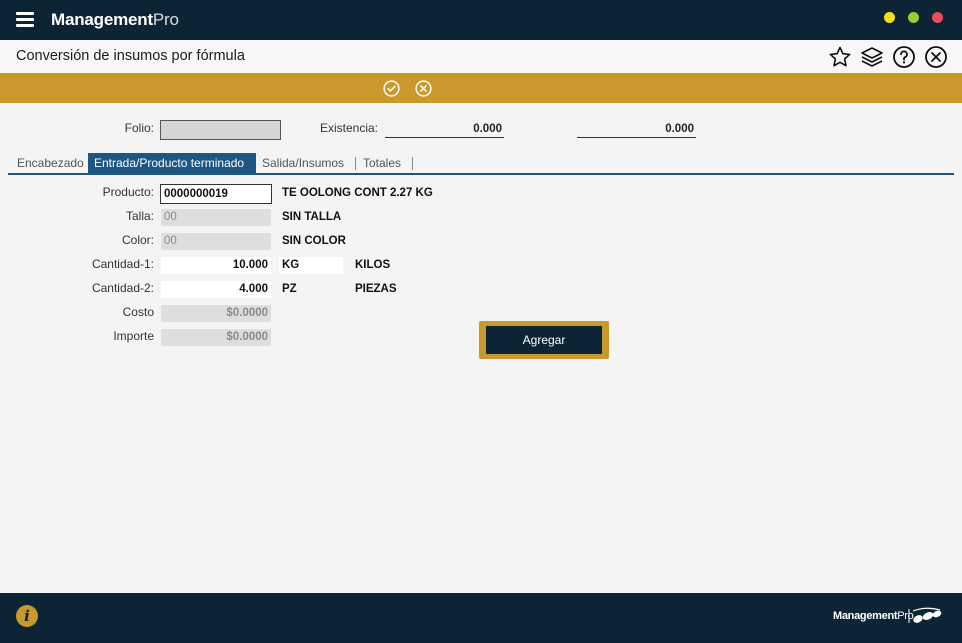  I want to click on info-icon: i, so click(27, 616).